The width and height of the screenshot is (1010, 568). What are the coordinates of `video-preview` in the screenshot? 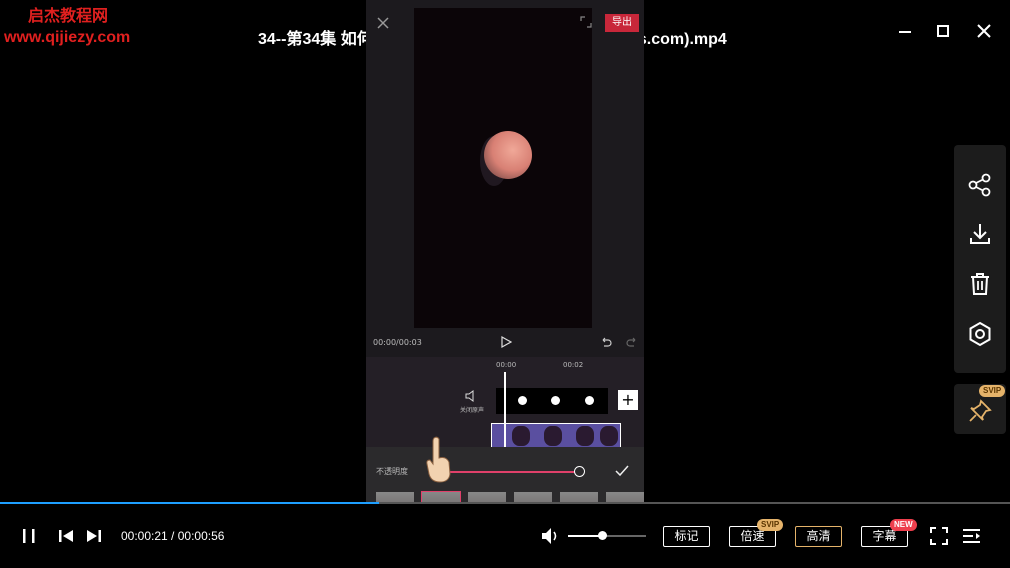 It's located at (503, 168).